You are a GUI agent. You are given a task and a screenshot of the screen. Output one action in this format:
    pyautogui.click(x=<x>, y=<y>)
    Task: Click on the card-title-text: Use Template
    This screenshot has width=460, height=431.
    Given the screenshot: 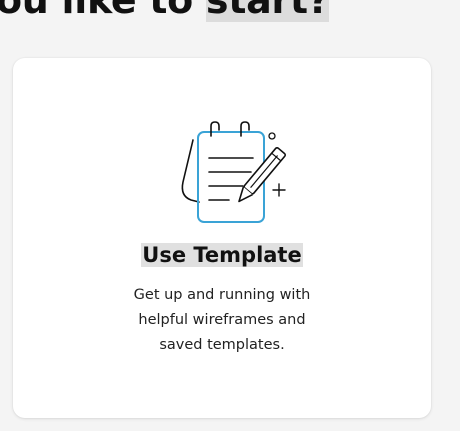 What is the action you would take?
    pyautogui.click(x=222, y=255)
    